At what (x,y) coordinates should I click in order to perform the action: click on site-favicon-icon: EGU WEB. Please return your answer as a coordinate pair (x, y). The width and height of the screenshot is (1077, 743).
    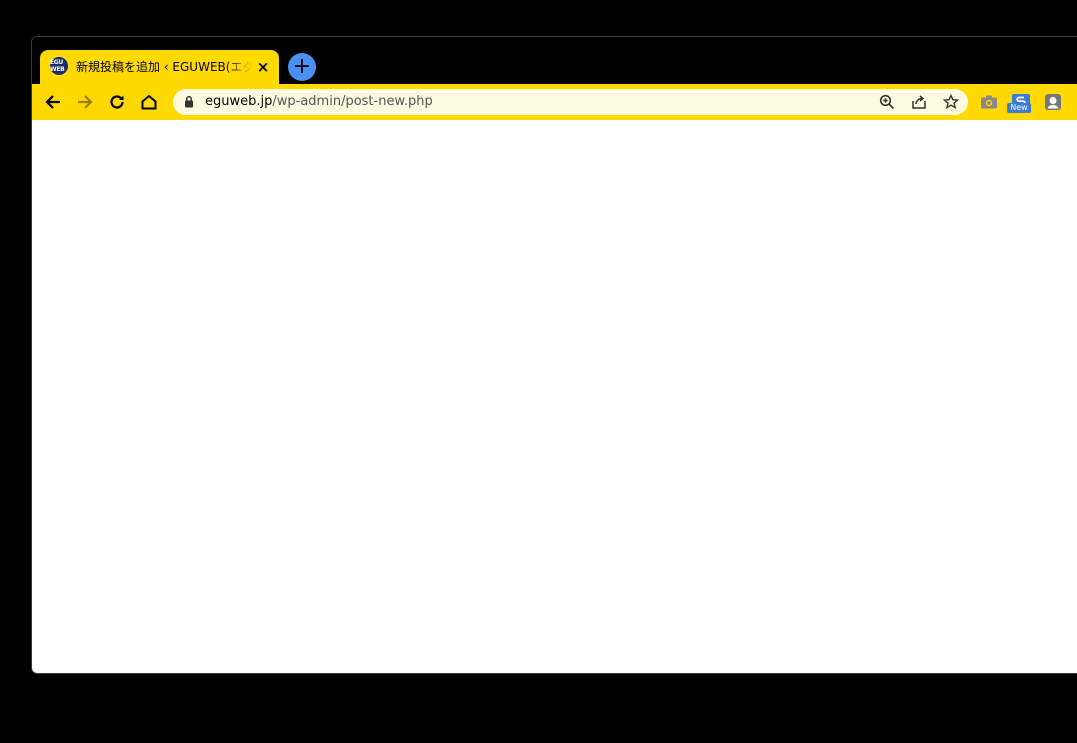
    Looking at the image, I should click on (59, 66).